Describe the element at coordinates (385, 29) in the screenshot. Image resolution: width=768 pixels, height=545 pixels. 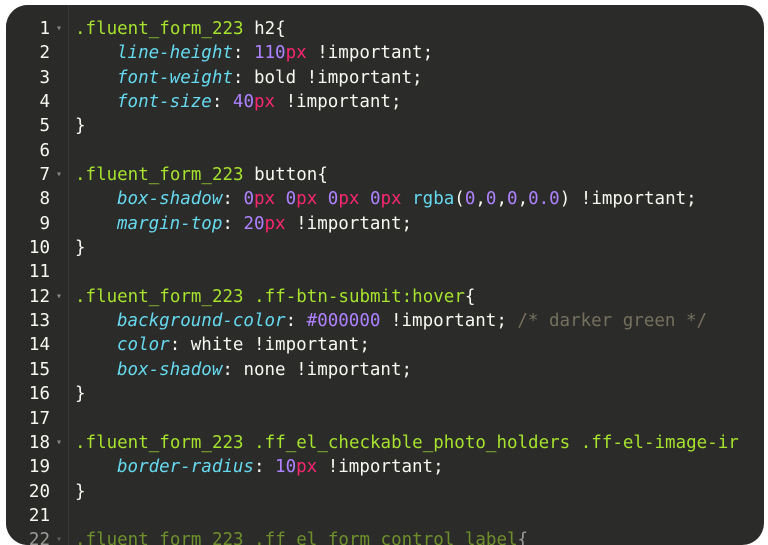
I see `code-line: 1 ▾ .fluent_form_223 h2{` at that location.